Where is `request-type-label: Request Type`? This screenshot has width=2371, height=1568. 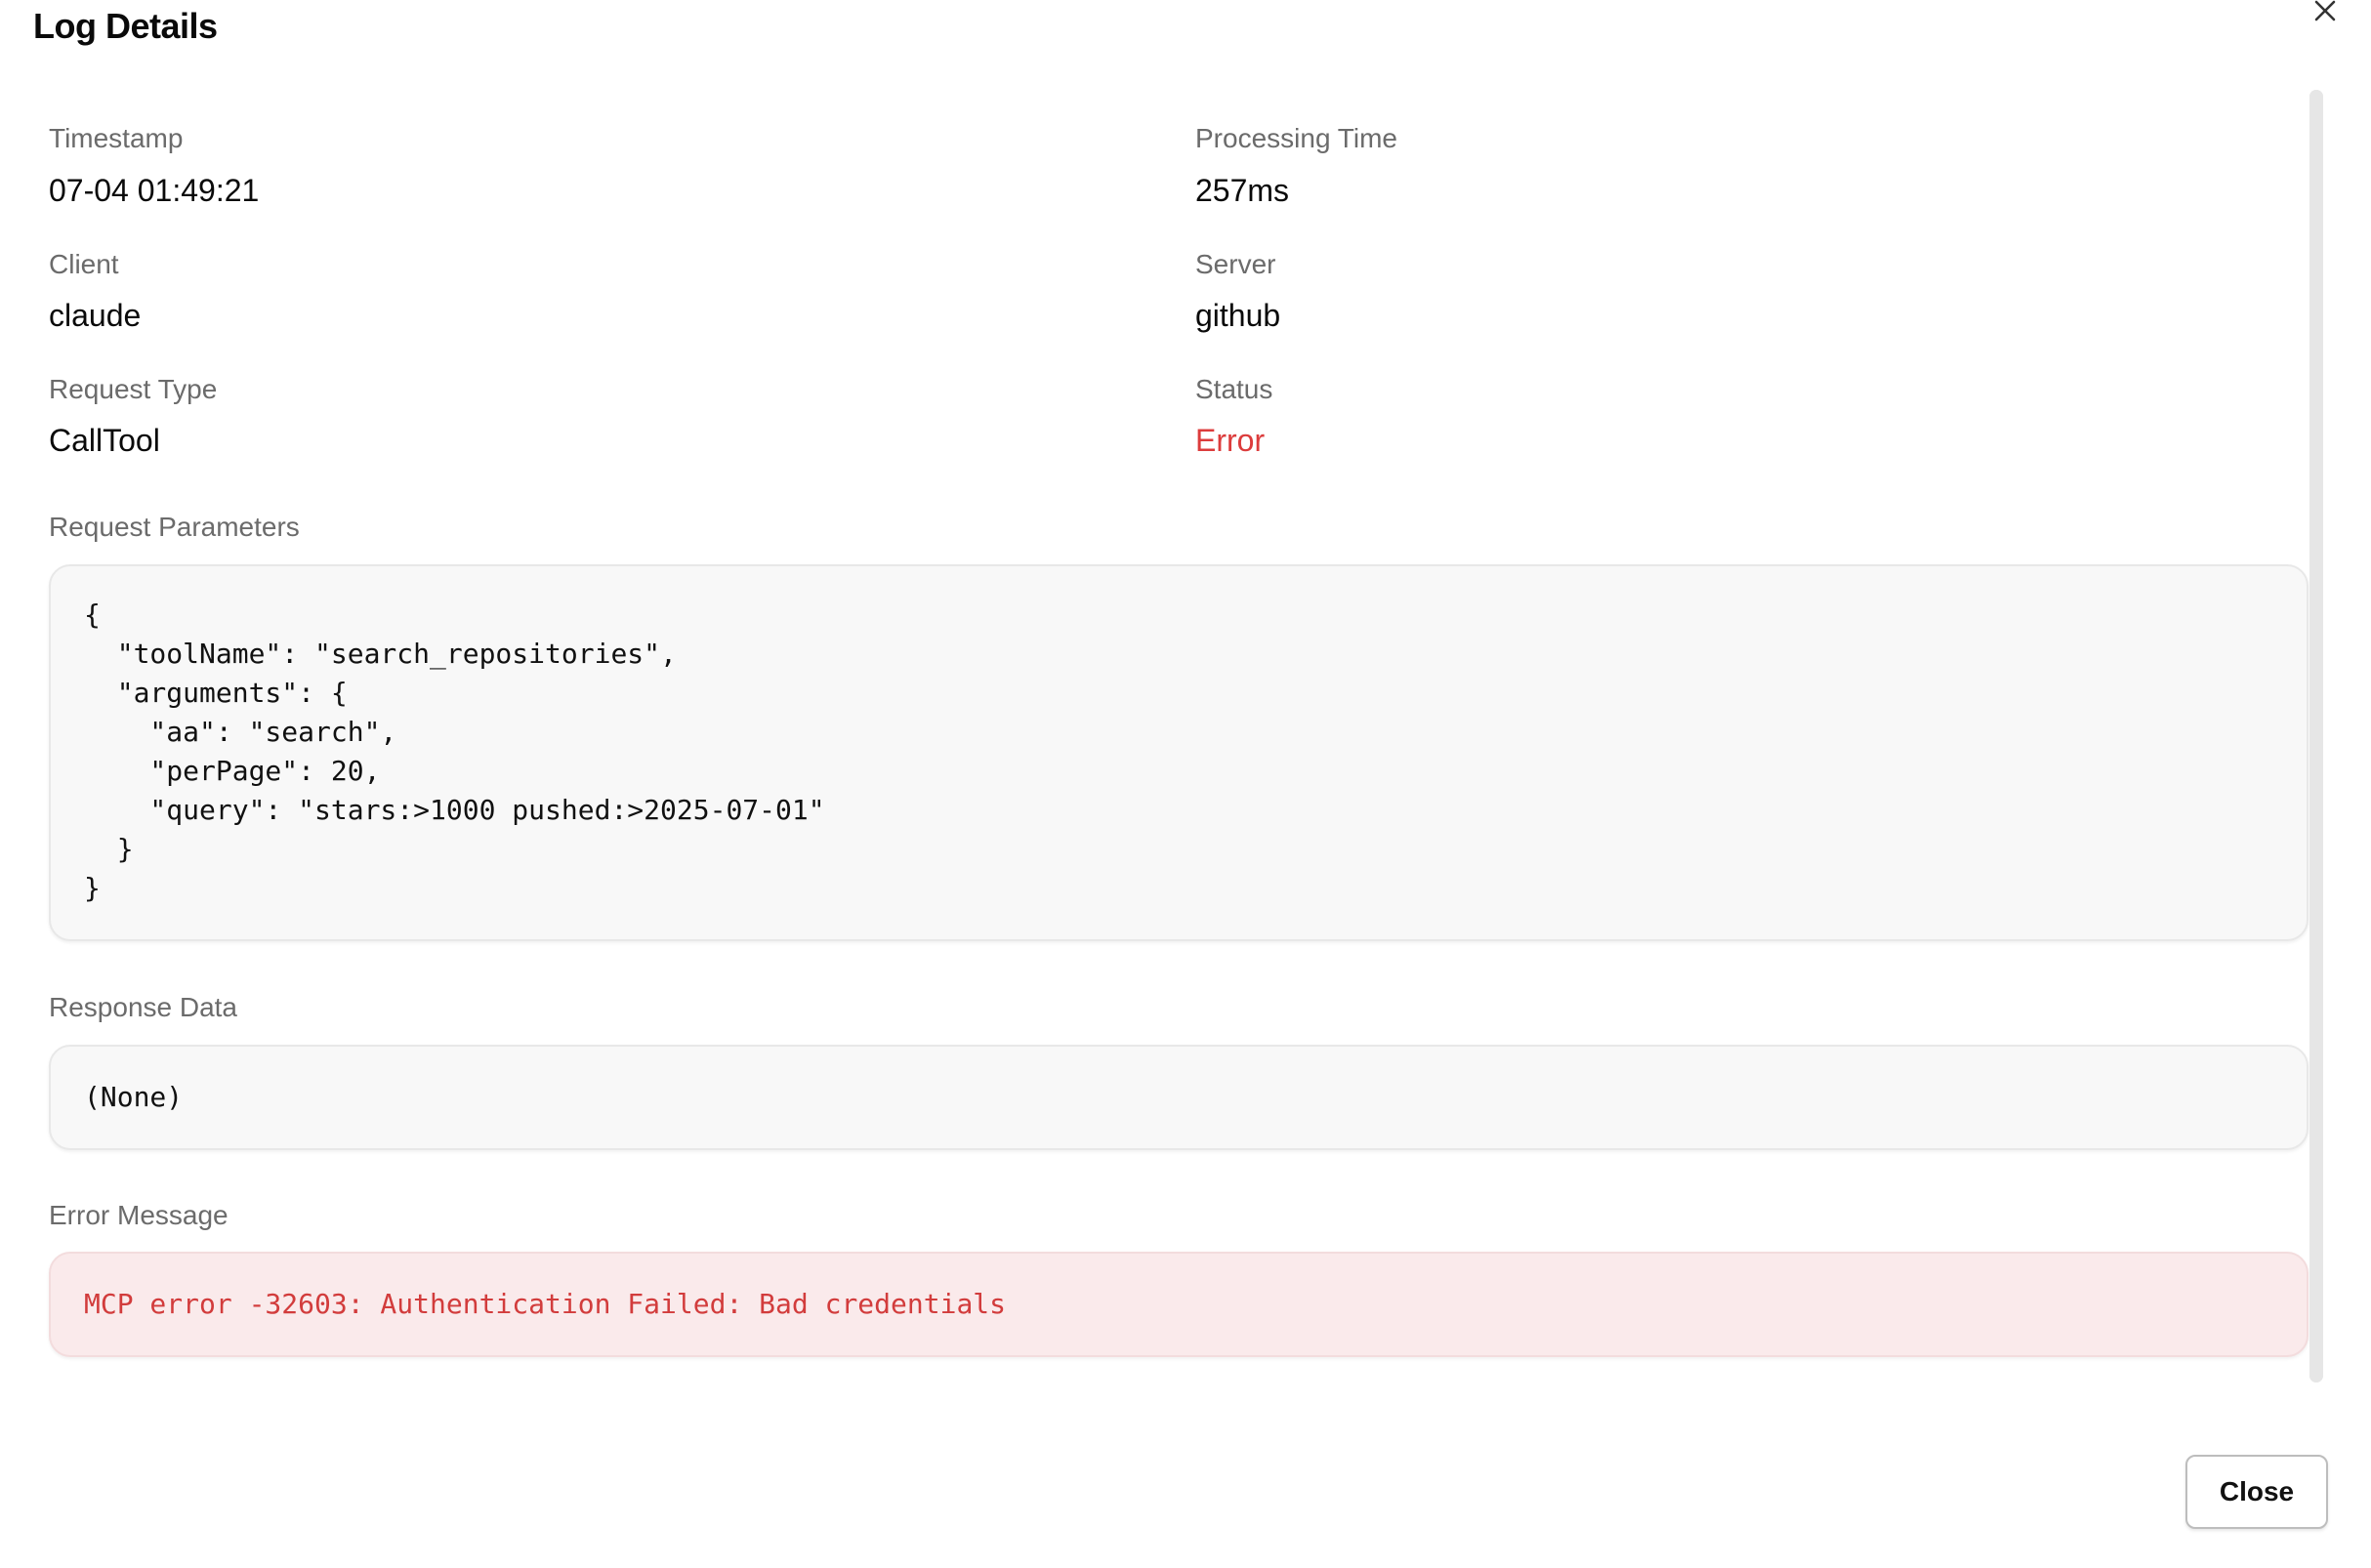
request-type-label: Request Type is located at coordinates (134, 389).